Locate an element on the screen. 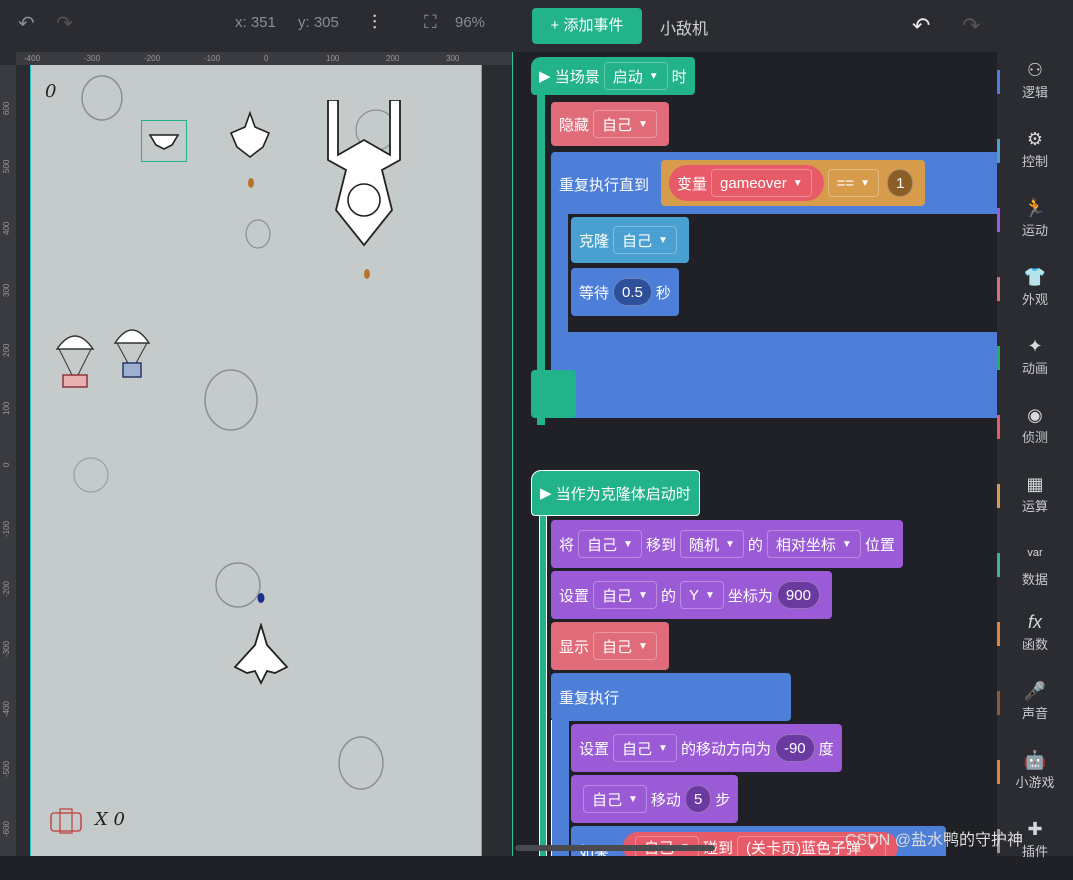  selected-small-enemy is located at coordinates (164, 141).